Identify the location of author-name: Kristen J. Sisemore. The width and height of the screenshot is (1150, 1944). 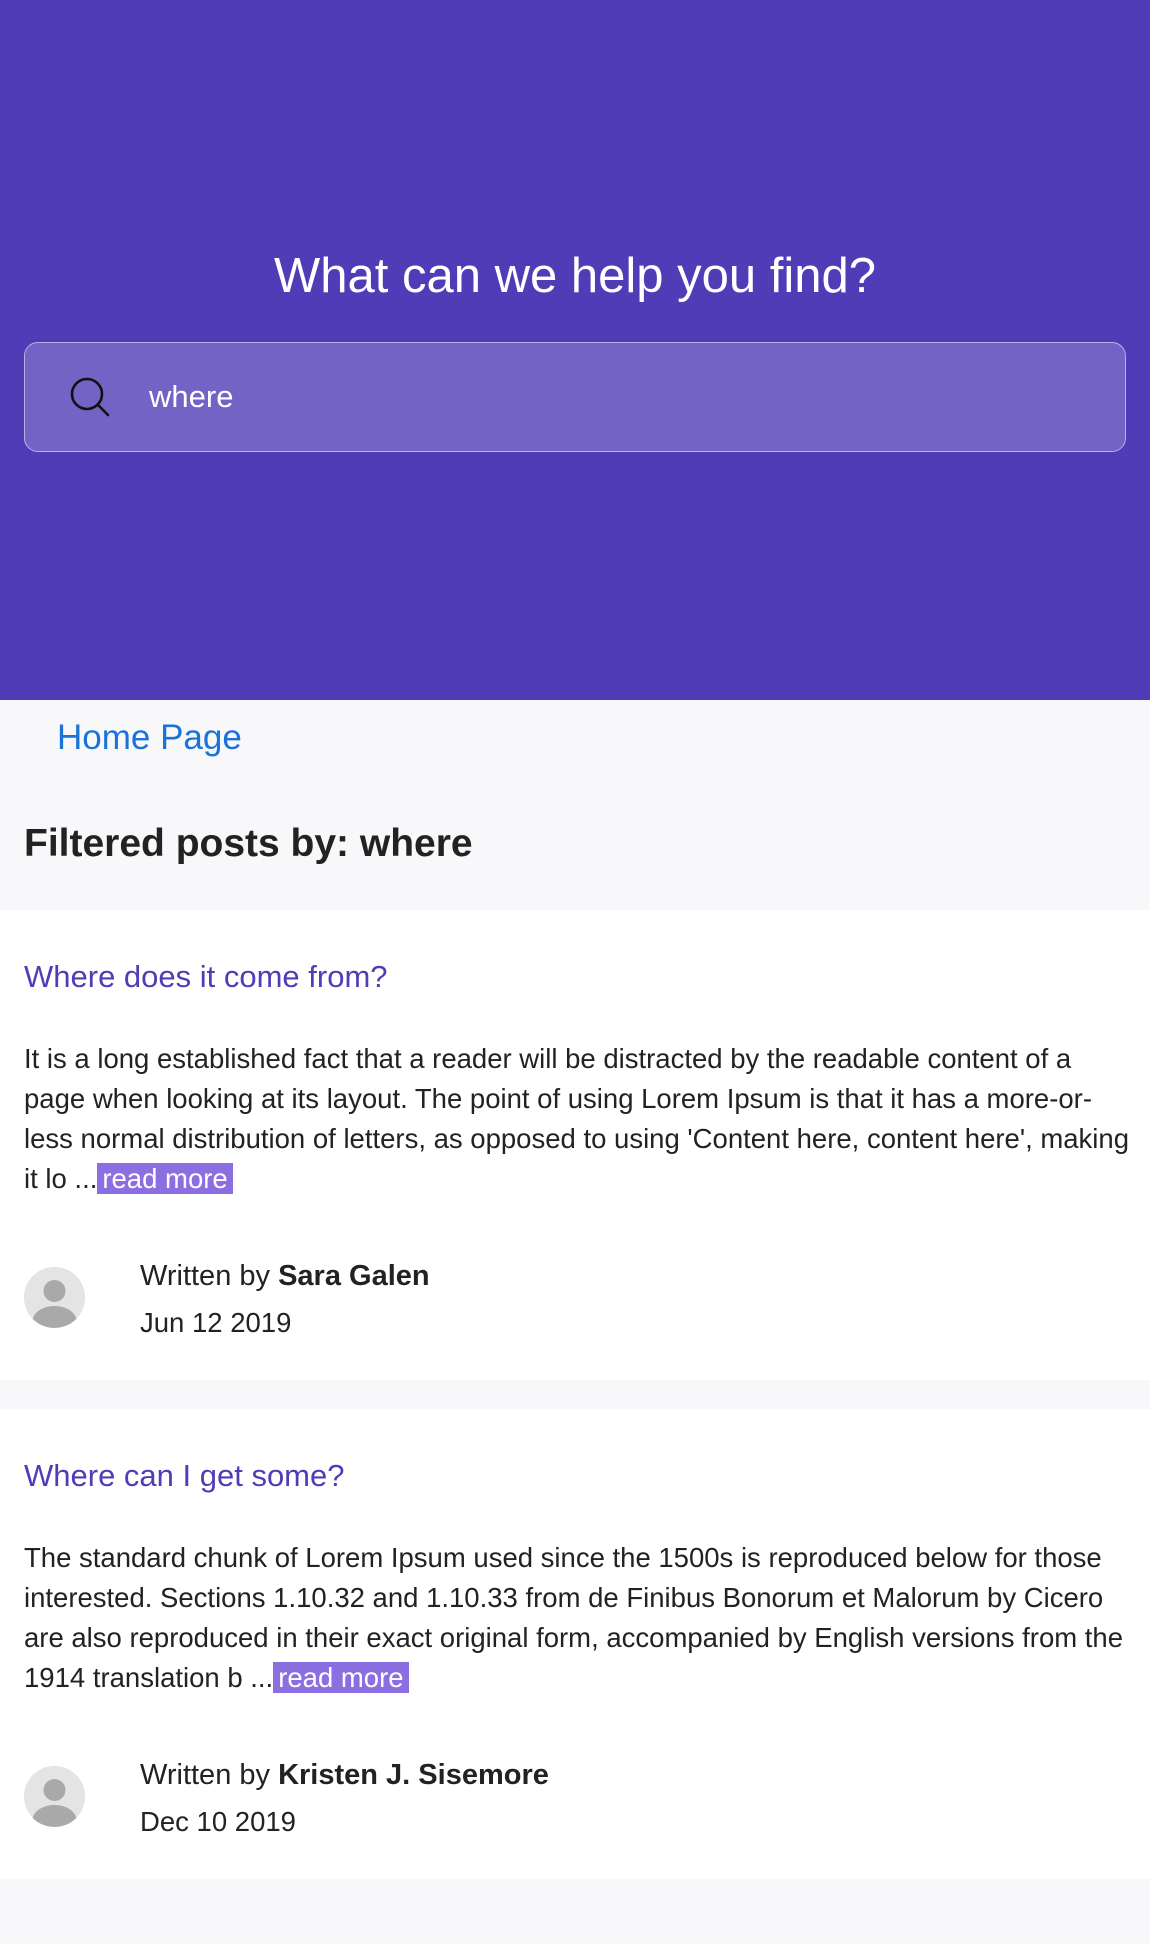
(413, 1775).